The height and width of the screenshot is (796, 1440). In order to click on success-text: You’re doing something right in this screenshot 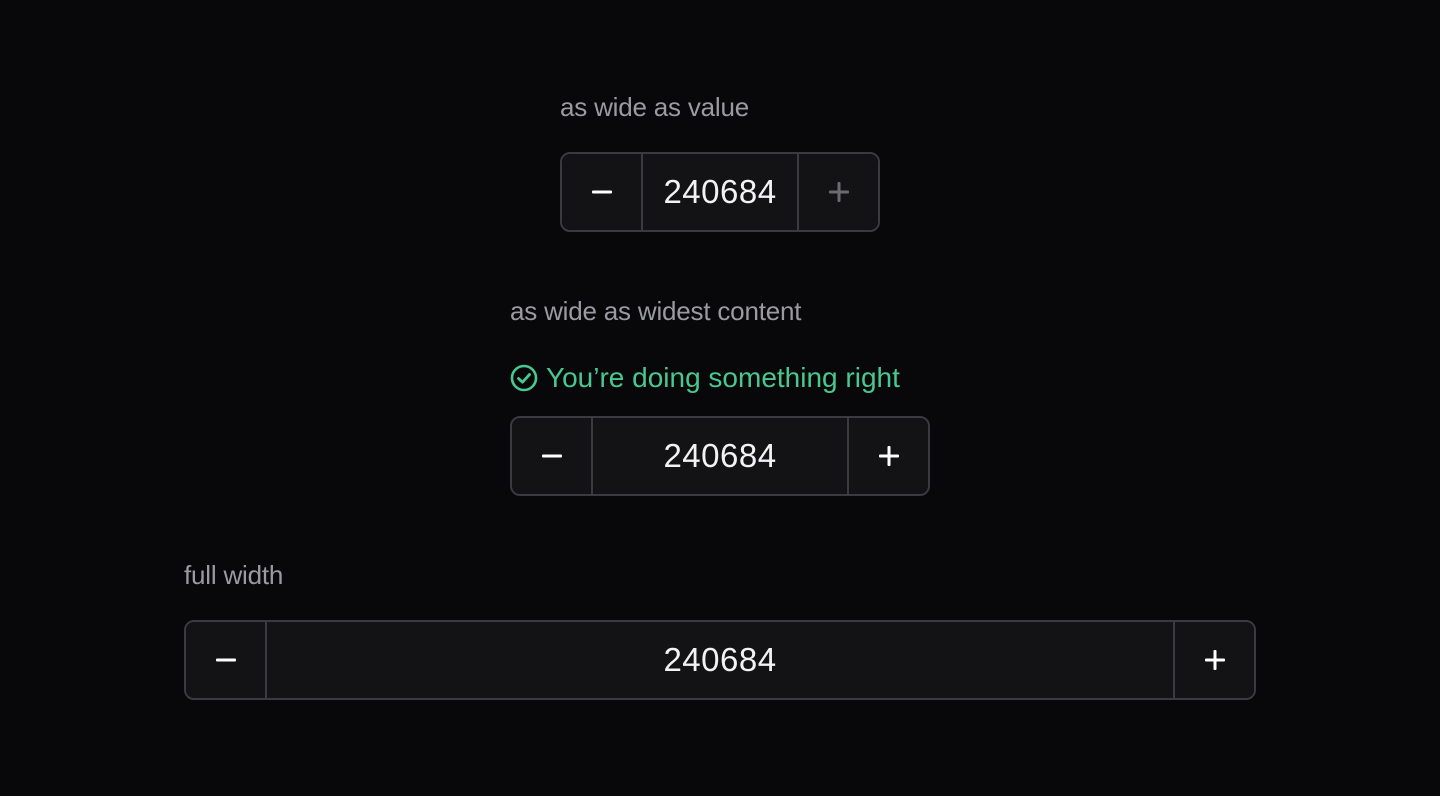, I will do `click(723, 377)`.